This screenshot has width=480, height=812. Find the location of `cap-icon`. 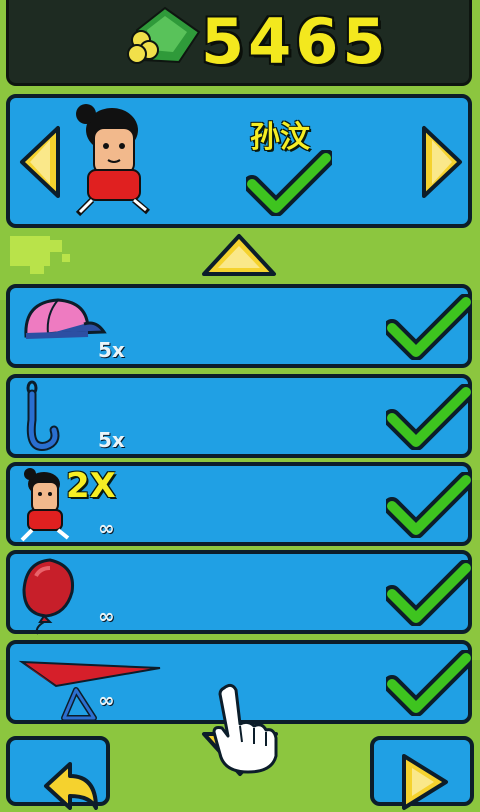

cap-icon is located at coordinates (65, 318).